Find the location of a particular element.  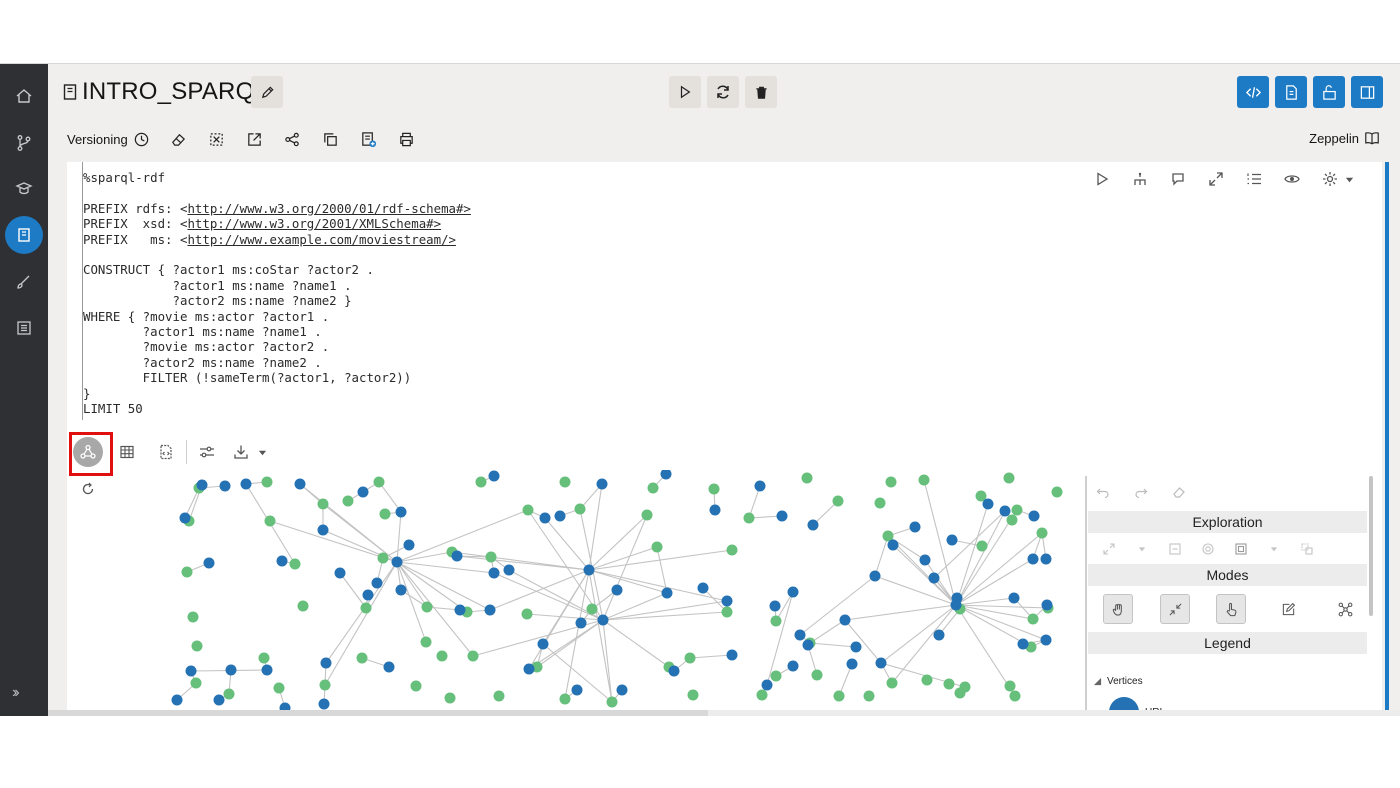

code-file-icon is located at coordinates (166, 452).